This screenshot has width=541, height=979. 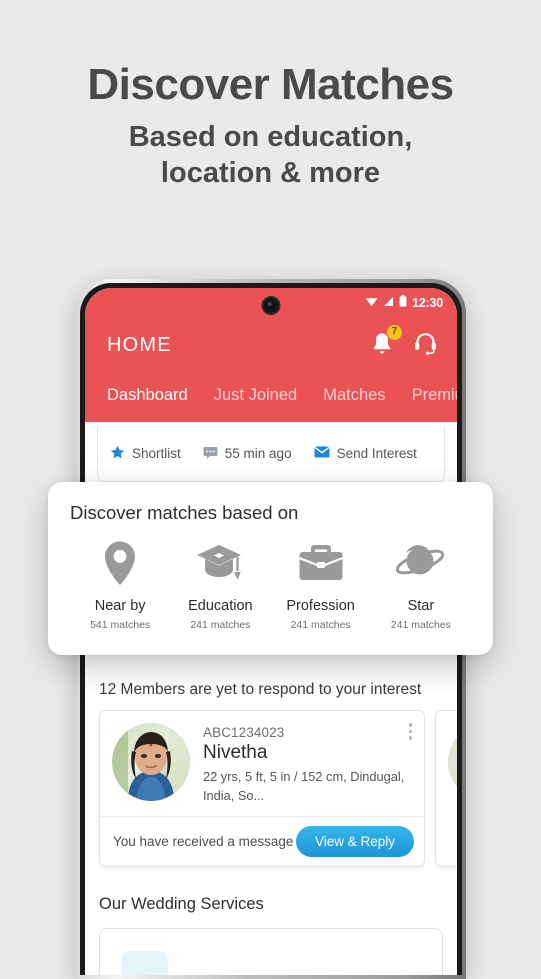 I want to click on service-thumbnail-placeholder, so click(x=145, y=962).